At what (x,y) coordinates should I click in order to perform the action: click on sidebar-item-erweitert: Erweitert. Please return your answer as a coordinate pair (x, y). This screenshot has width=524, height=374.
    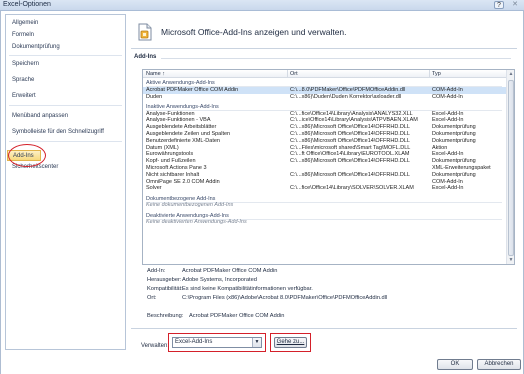
    Looking at the image, I should click on (65, 96).